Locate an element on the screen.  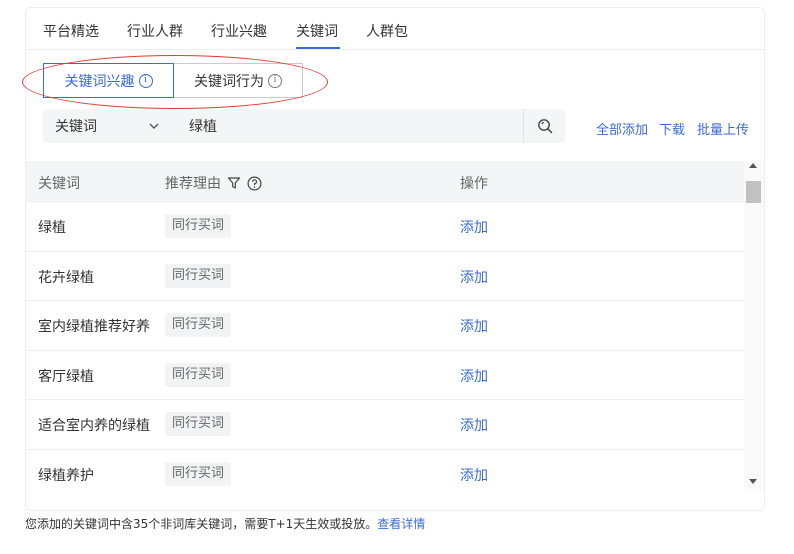
scroll-up-arrow-icon is located at coordinates (753, 165).